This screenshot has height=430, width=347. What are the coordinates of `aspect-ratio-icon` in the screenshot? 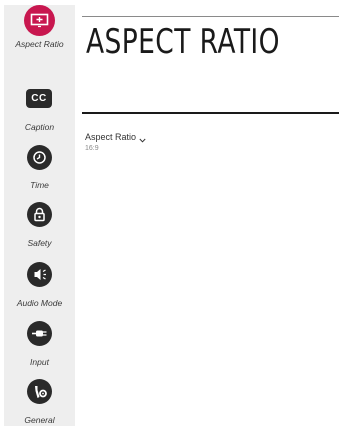 It's located at (39, 20).